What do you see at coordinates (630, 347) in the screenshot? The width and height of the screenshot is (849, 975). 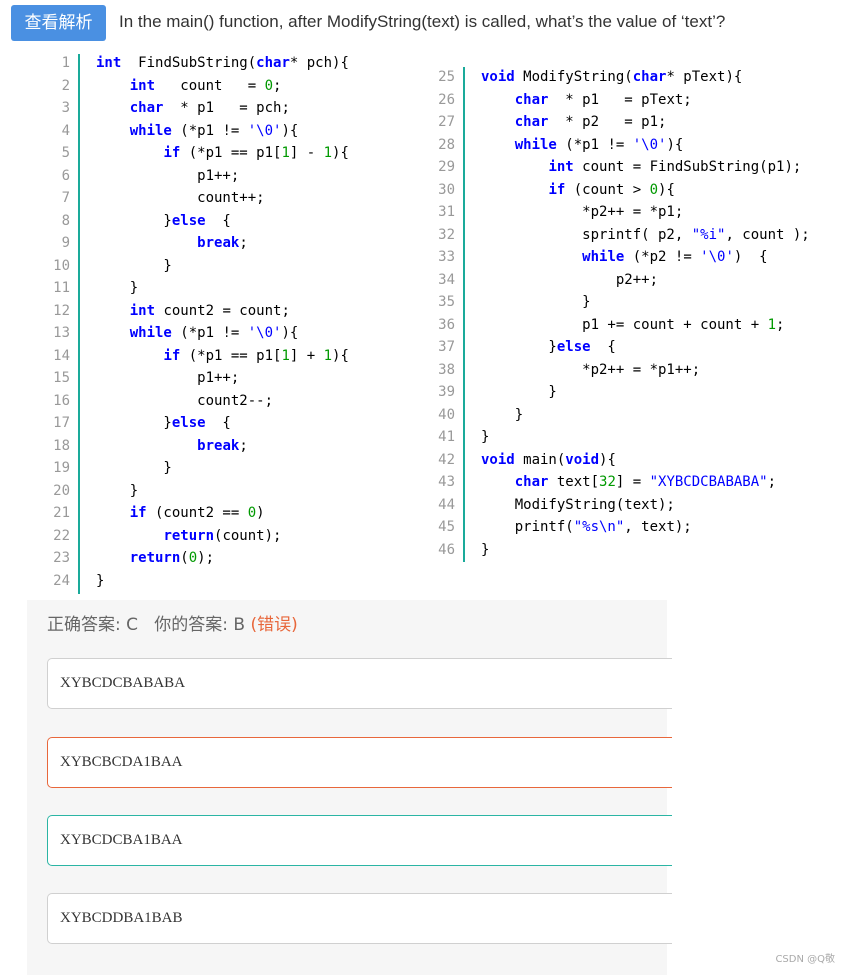 I see `code-line: 37 }else {` at bounding box center [630, 347].